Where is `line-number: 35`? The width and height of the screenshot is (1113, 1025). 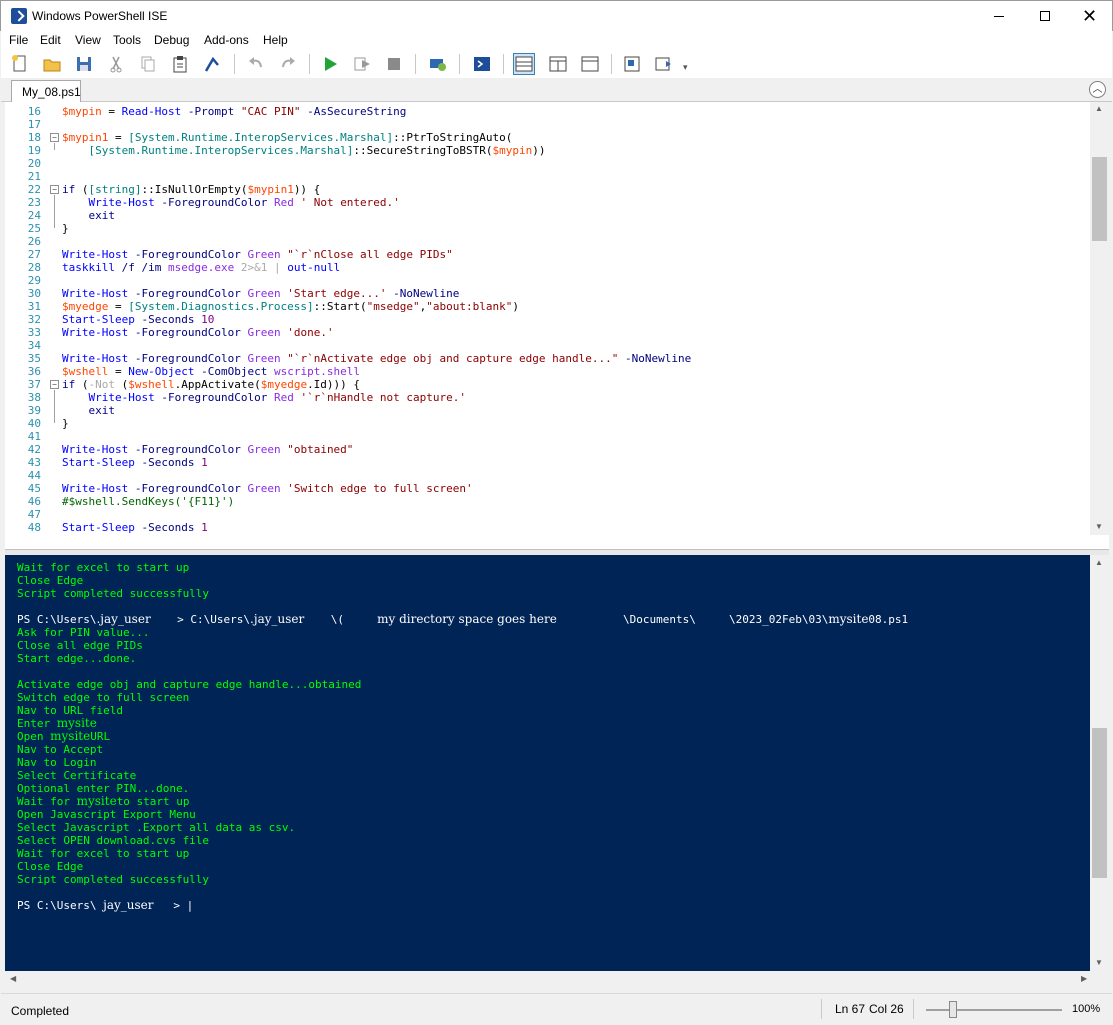 line-number: 35 is located at coordinates (34, 358).